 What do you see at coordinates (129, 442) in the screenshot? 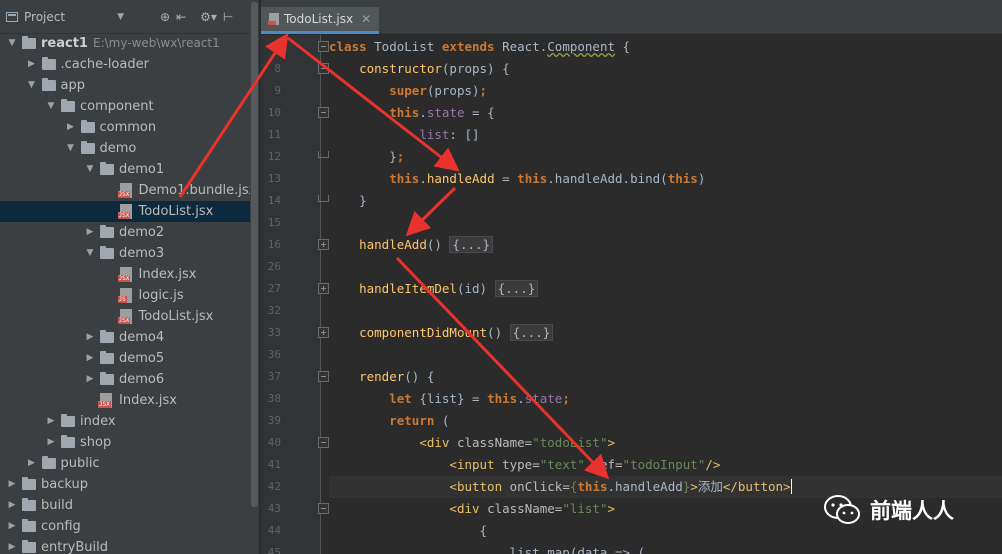
I see `tree-folder: ▶ shop` at bounding box center [129, 442].